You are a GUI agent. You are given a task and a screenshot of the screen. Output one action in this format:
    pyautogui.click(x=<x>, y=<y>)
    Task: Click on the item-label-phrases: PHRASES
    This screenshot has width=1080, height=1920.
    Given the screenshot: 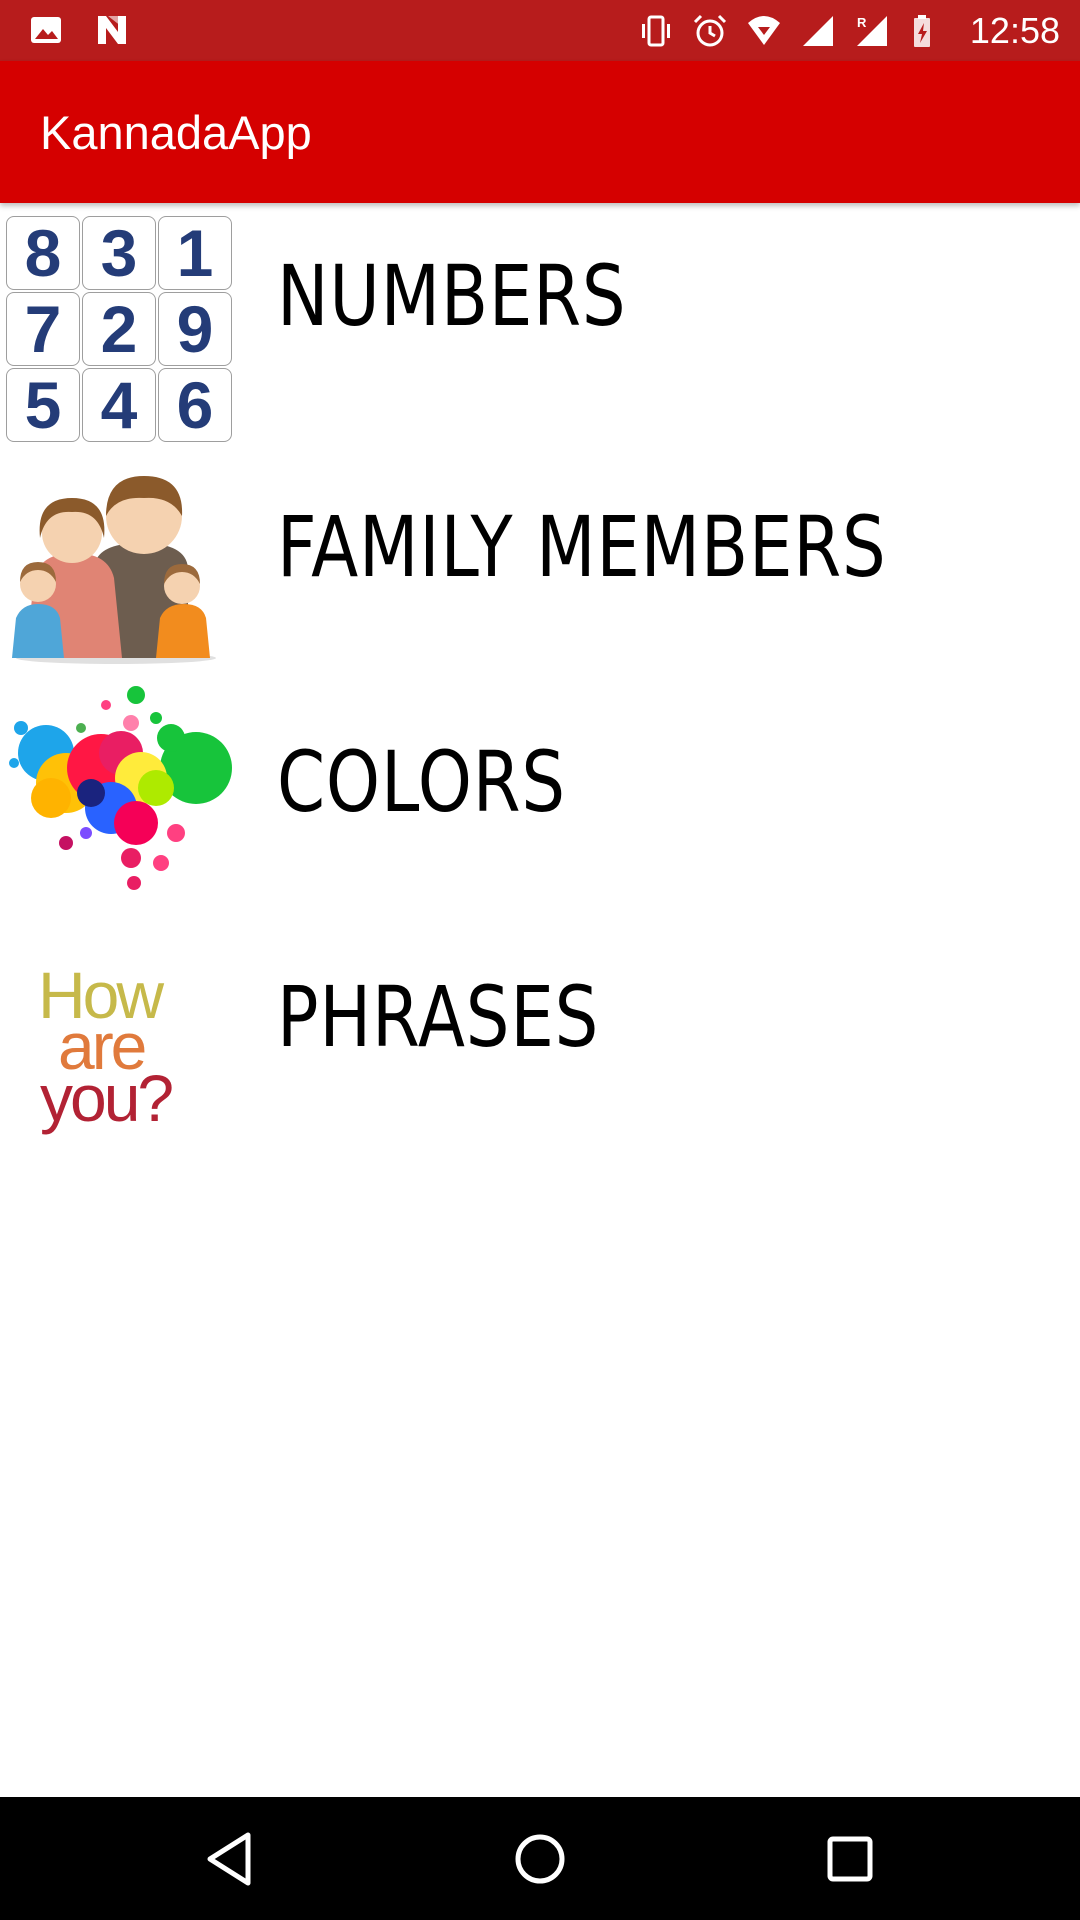 What is the action you would take?
    pyautogui.click(x=438, y=1017)
    